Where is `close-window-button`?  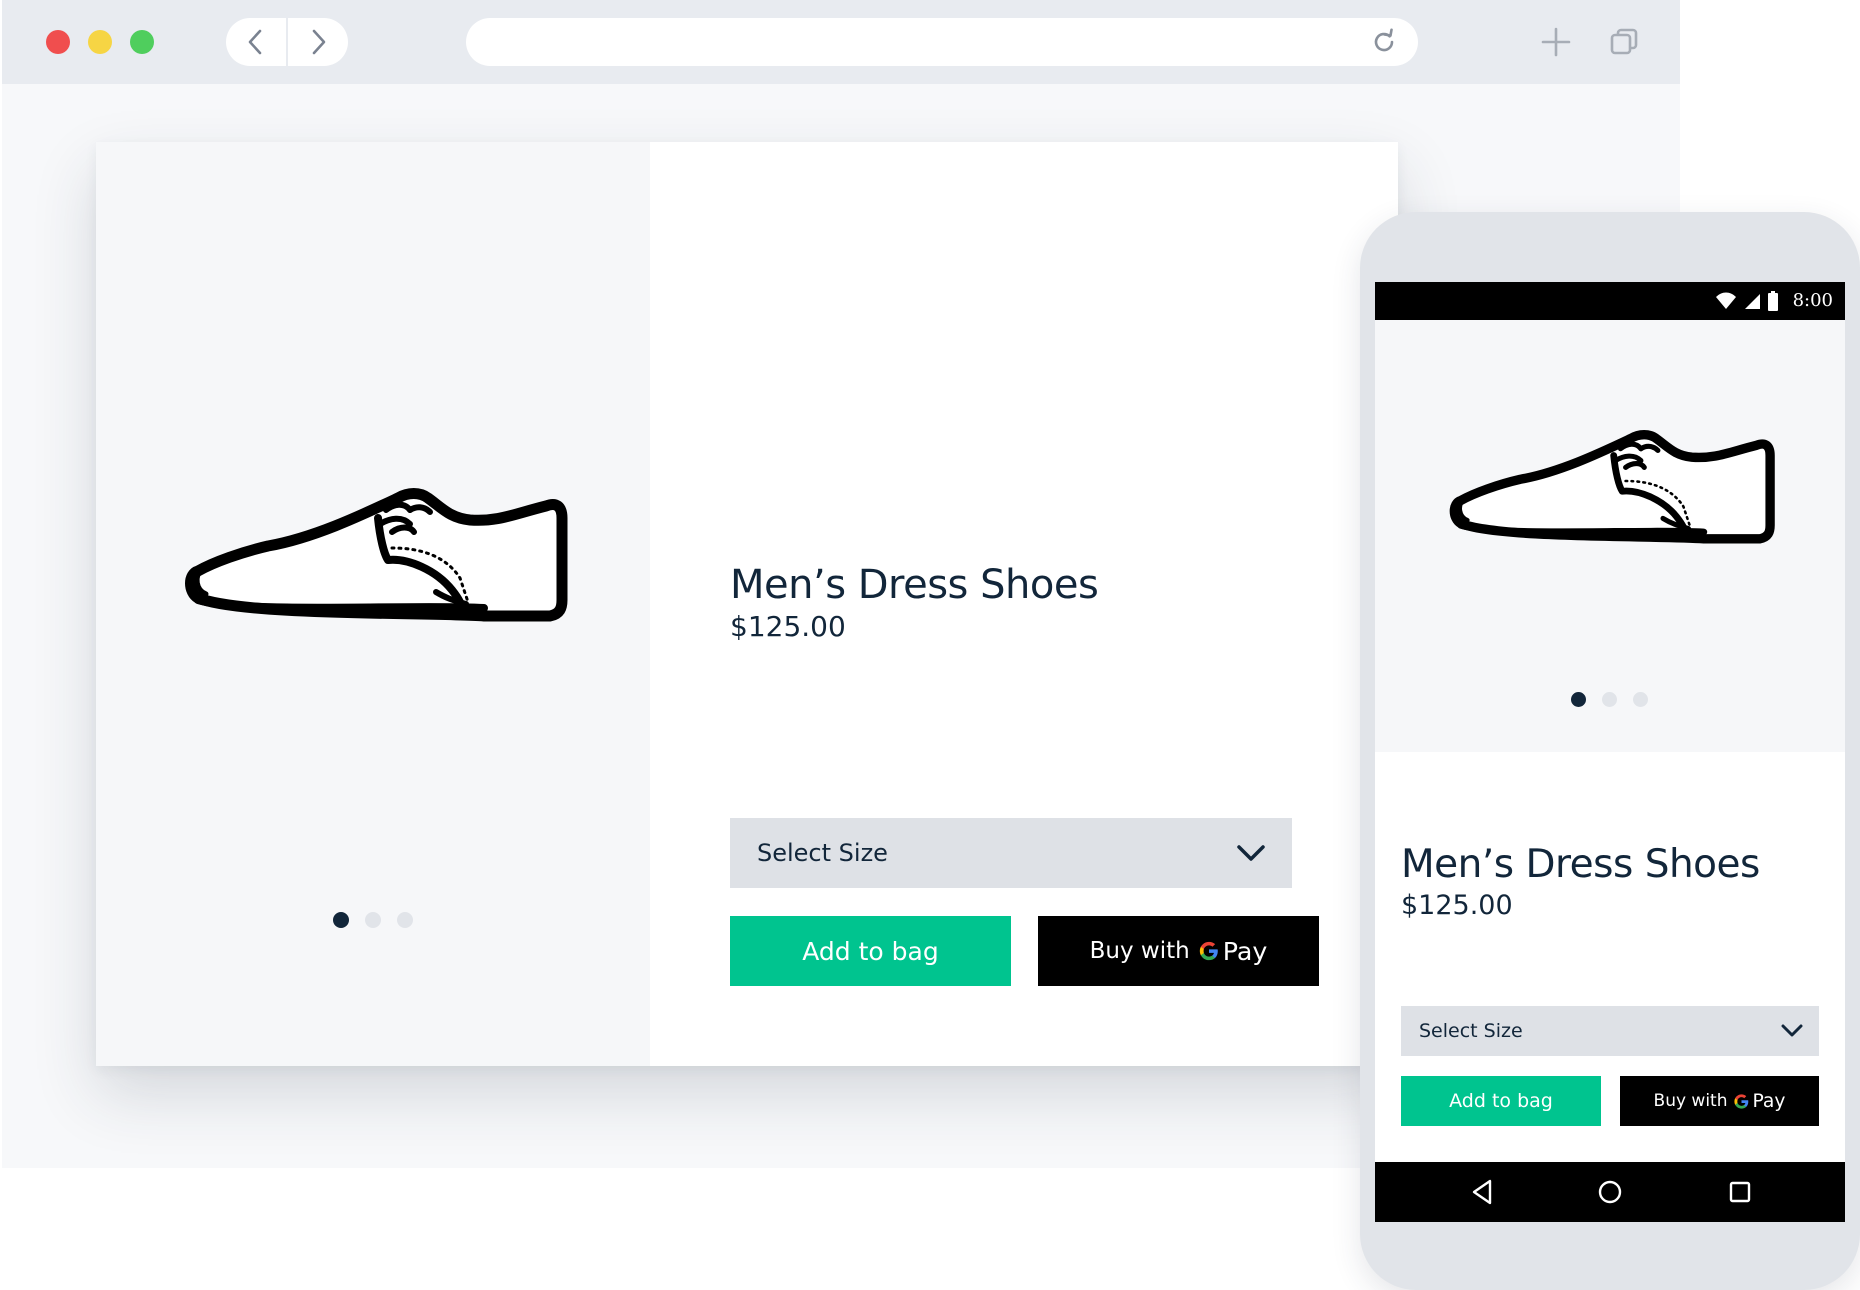
close-window-button is located at coordinates (58, 42).